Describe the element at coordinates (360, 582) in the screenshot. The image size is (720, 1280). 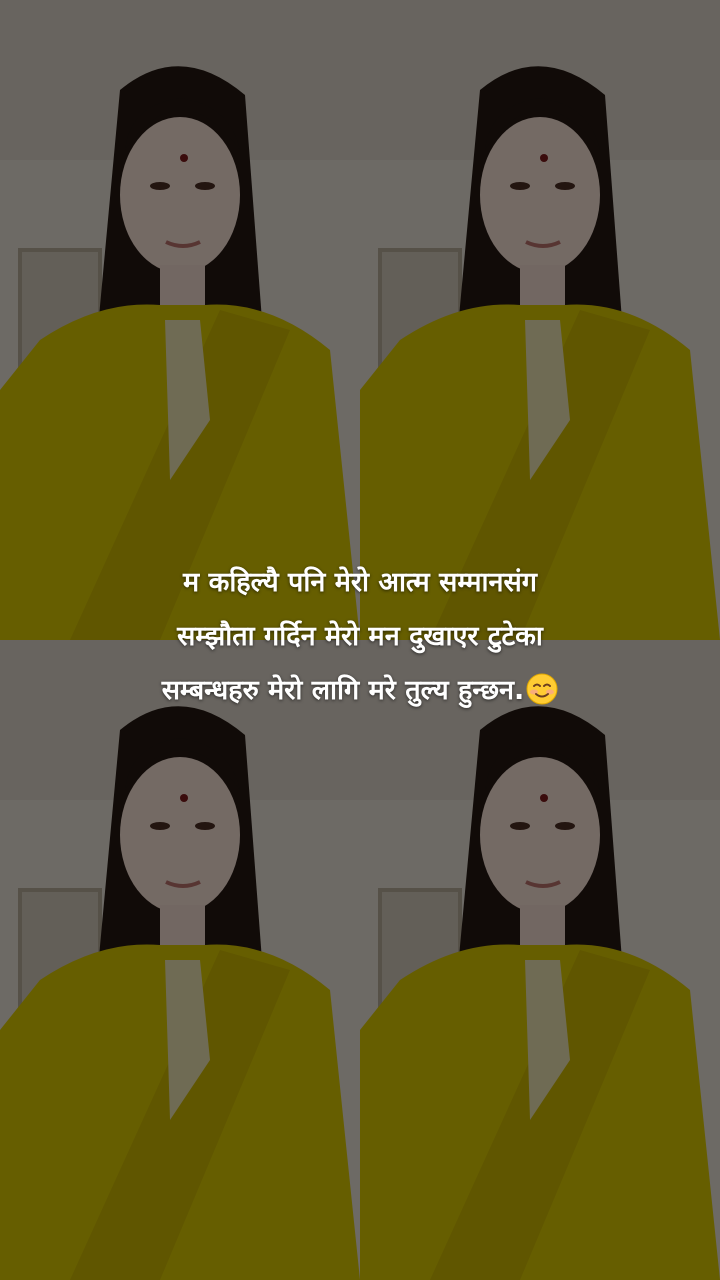
I see `caption-line-1: म कहिल्यै पनि मेरो आत्म सम्मानसंग` at that location.